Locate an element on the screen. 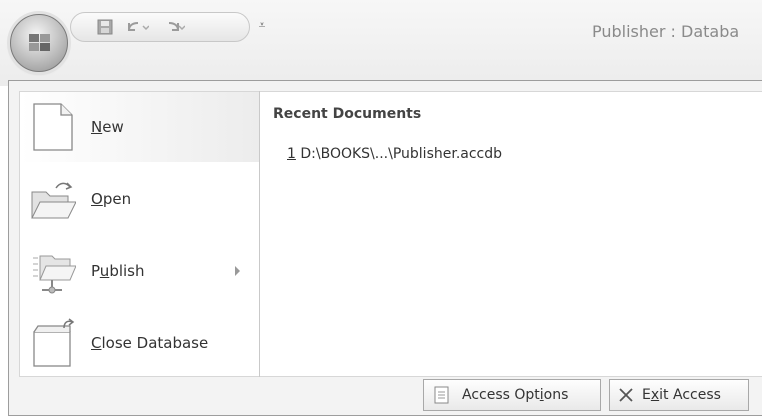  menu-item-label: Close Database is located at coordinates (150, 343).